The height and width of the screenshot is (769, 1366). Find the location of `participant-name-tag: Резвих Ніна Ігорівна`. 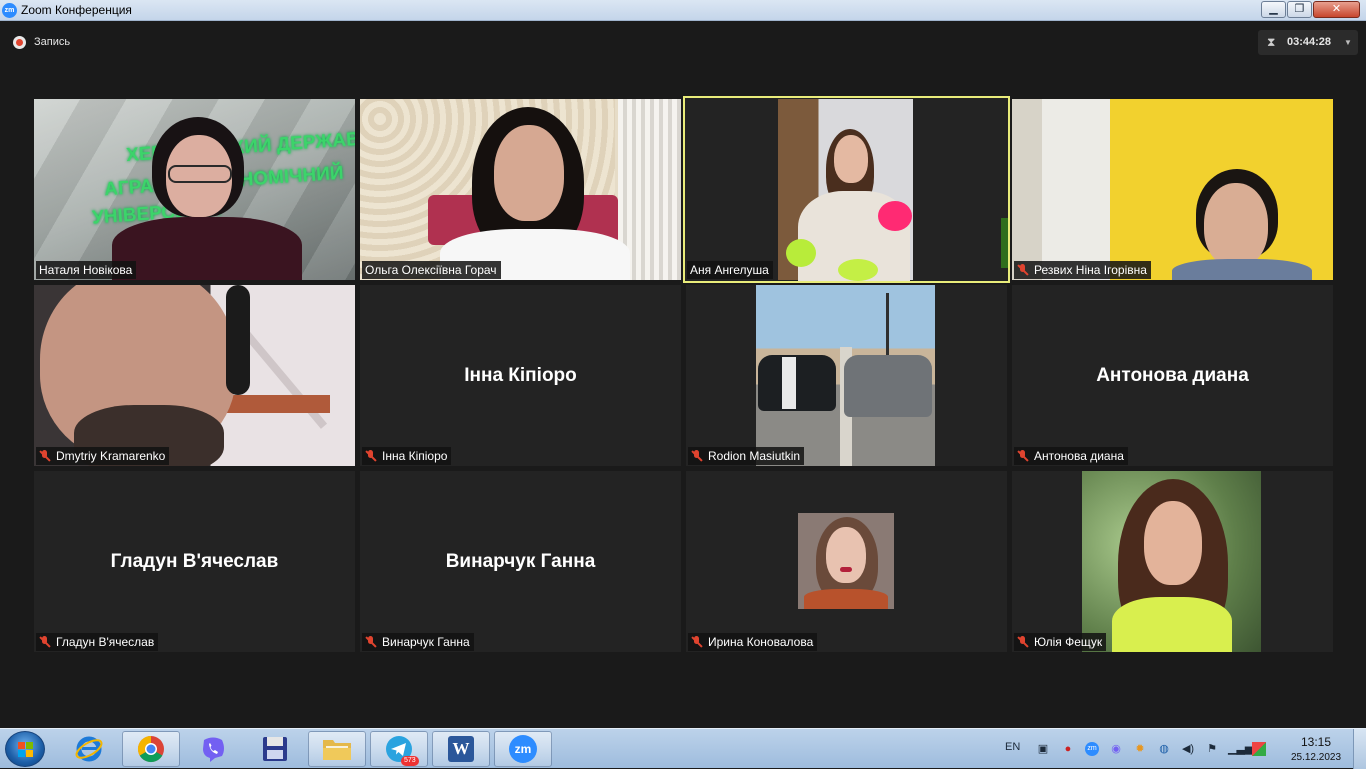

participant-name-tag: Резвих Ніна Ігорівна is located at coordinates (1082, 270).